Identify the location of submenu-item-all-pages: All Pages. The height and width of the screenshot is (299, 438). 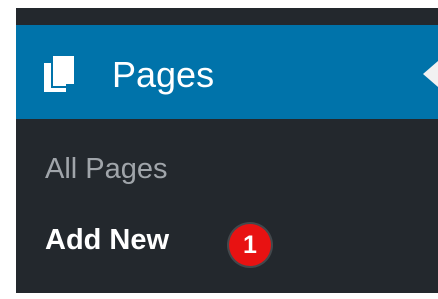
(106, 169).